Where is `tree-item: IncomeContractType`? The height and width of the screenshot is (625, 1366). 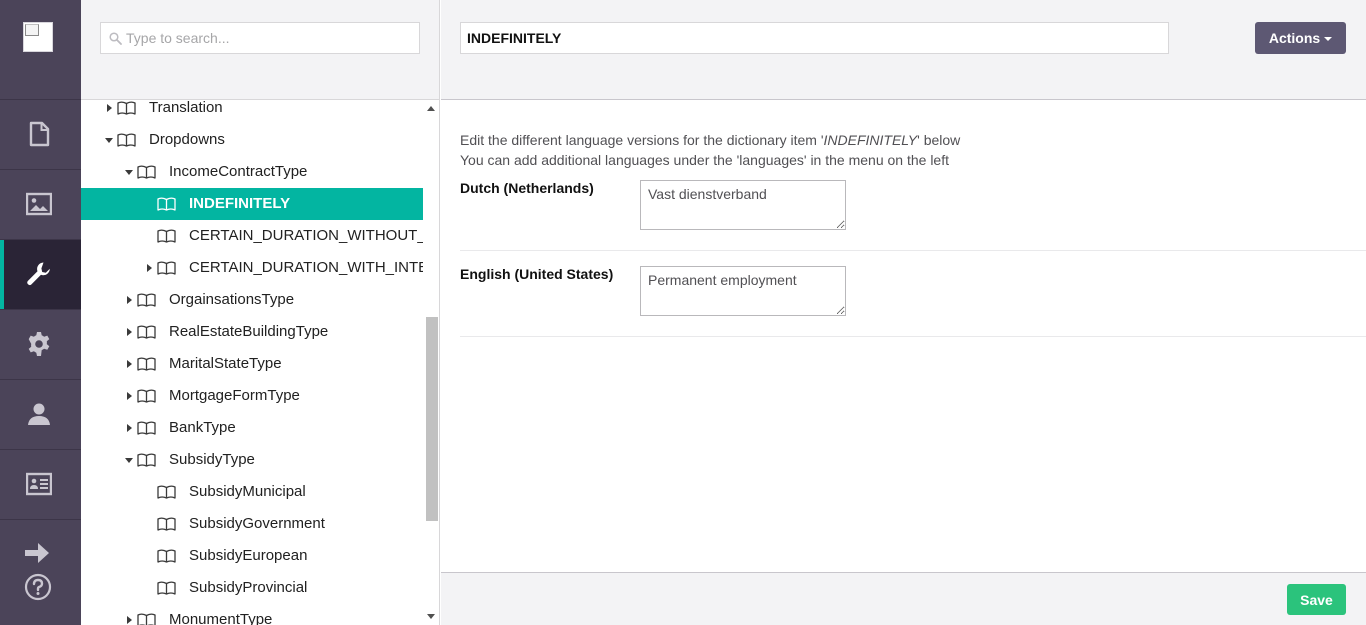
tree-item: IncomeContractType is located at coordinates (252, 172).